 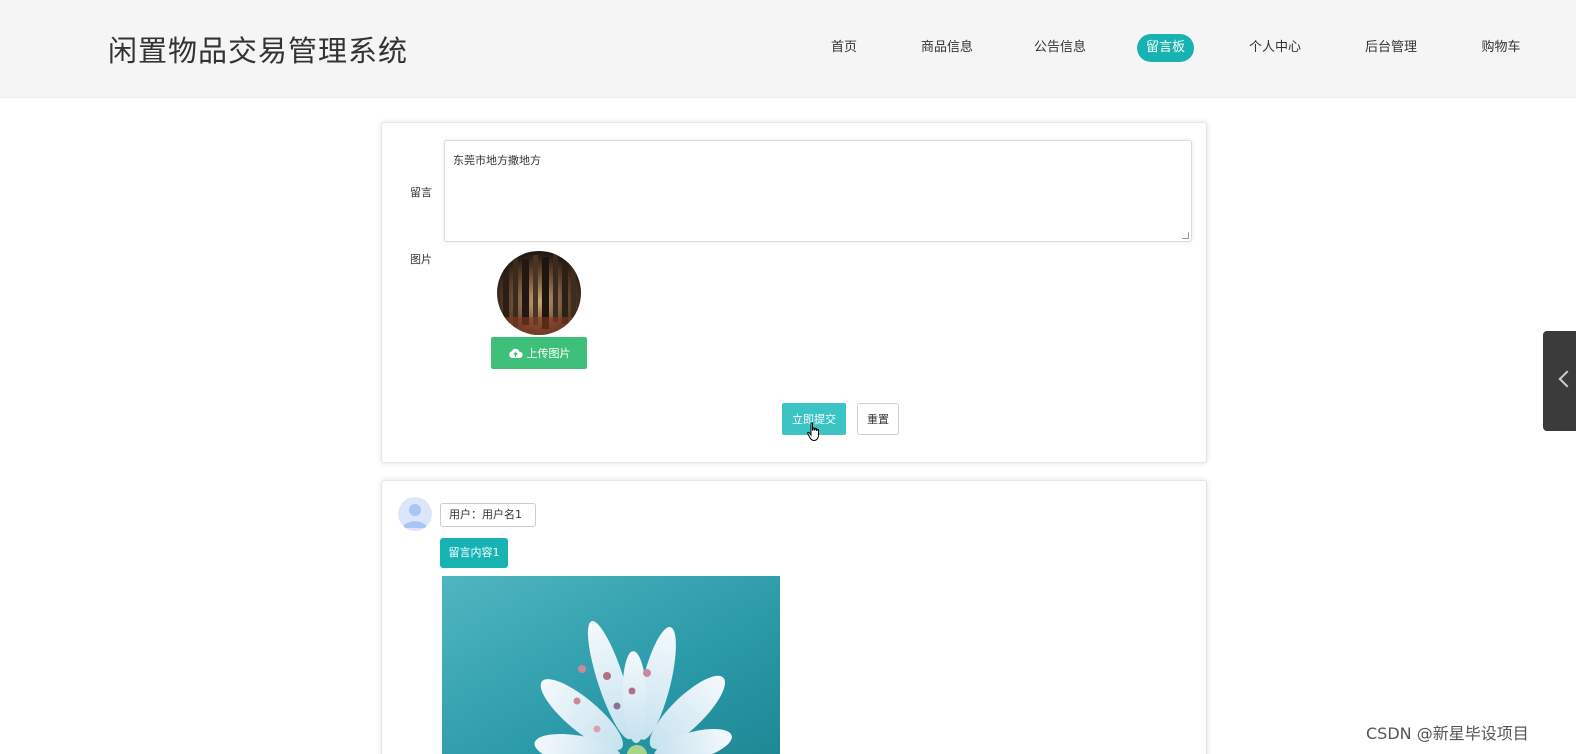 I want to click on message-photo, so click(x=611, y=665).